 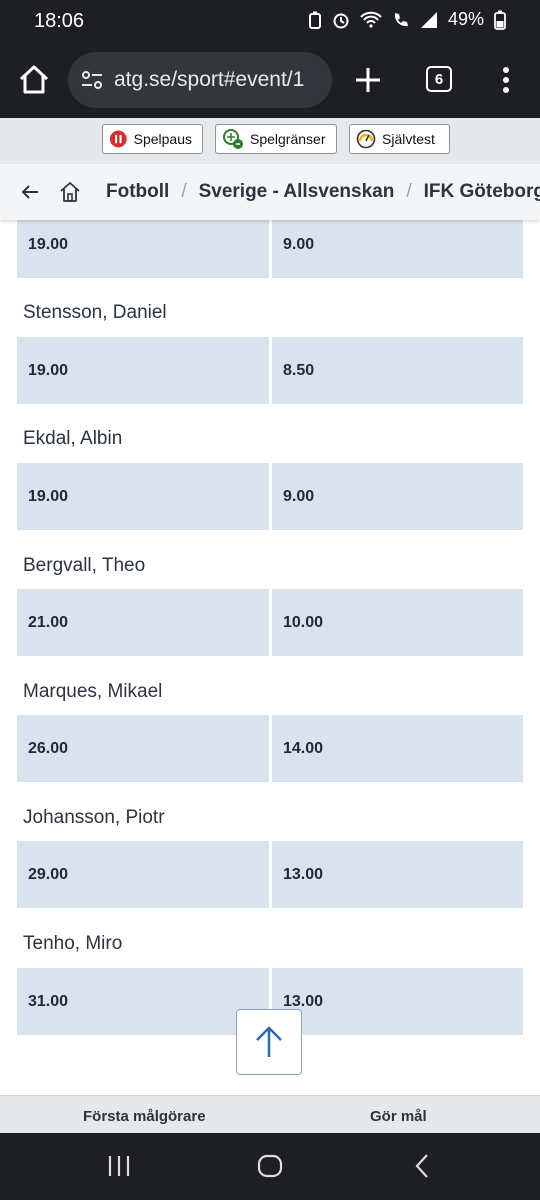 I want to click on alarm-icon, so click(x=341, y=20).